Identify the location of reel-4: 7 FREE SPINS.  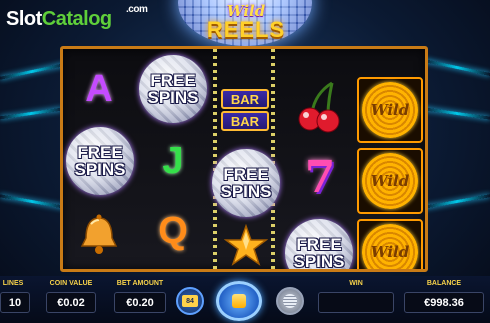
(318, 159).